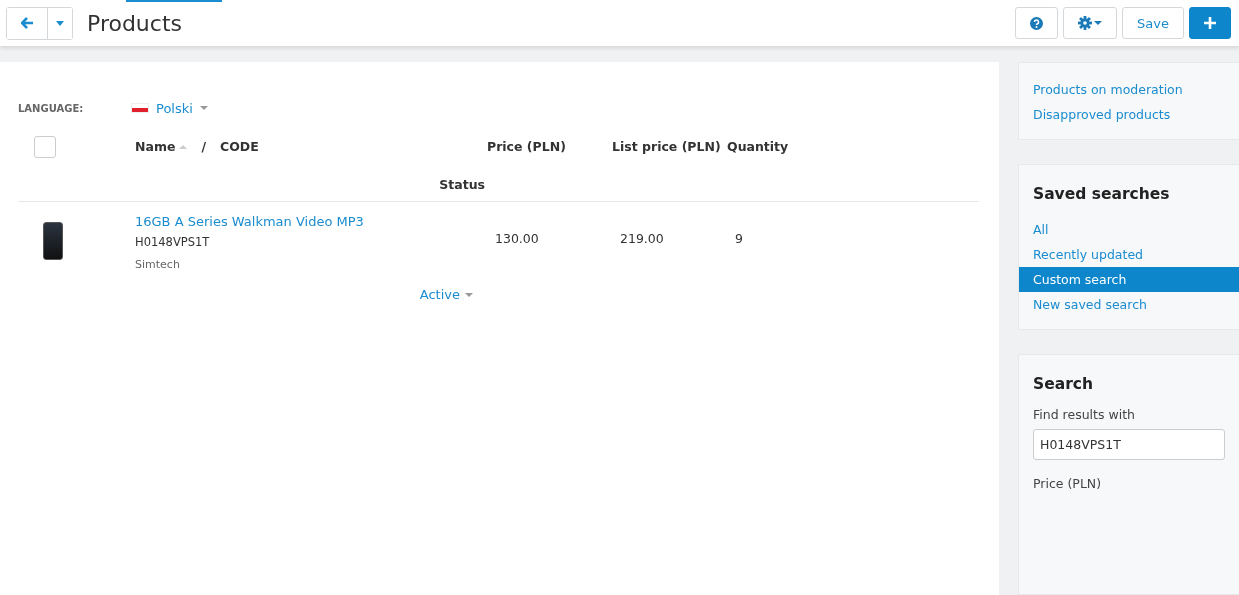 Image resolution: width=1239 pixels, height=595 pixels. What do you see at coordinates (1084, 414) in the screenshot?
I see `field-label: Find results with` at bounding box center [1084, 414].